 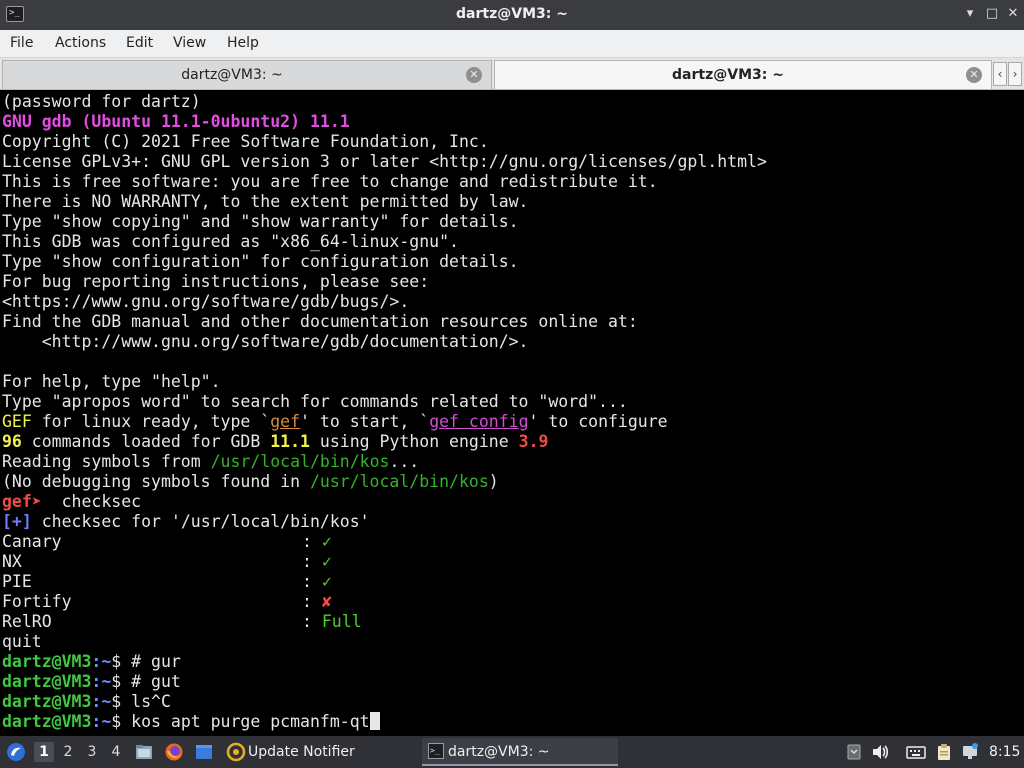 What do you see at coordinates (17, 581) in the screenshot?
I see `checksec-name: PIE` at bounding box center [17, 581].